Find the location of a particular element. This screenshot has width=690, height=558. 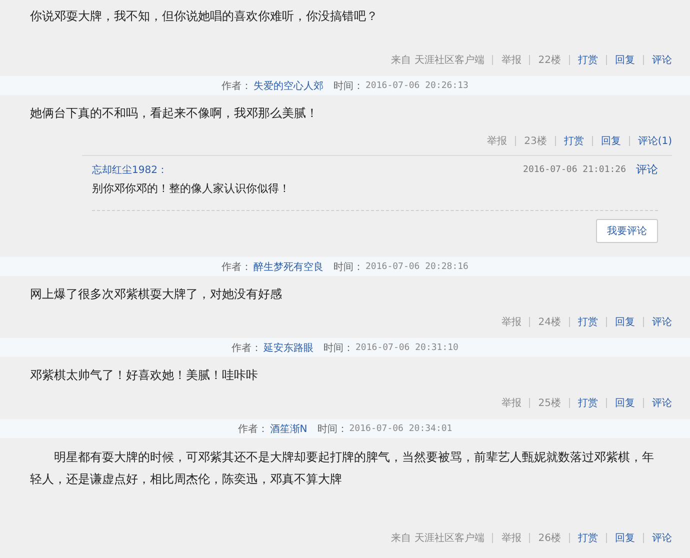

author-link: 醉生梦死有空良 is located at coordinates (289, 267).